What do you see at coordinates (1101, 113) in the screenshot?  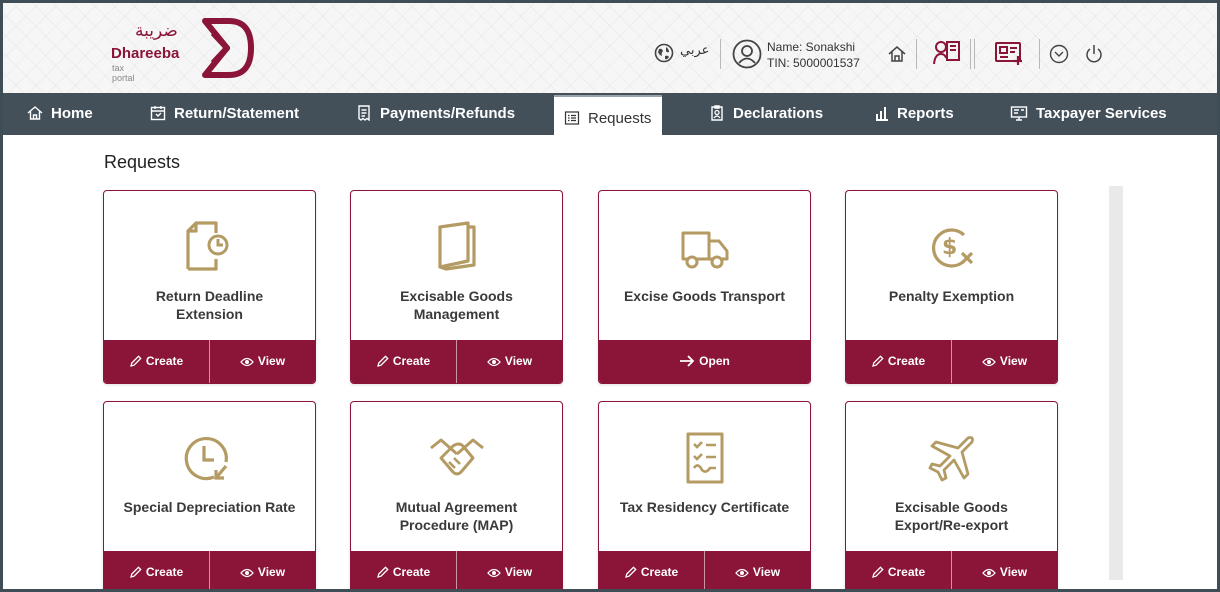 I see `nav-taxpayer-label: Taxpayer Services` at bounding box center [1101, 113].